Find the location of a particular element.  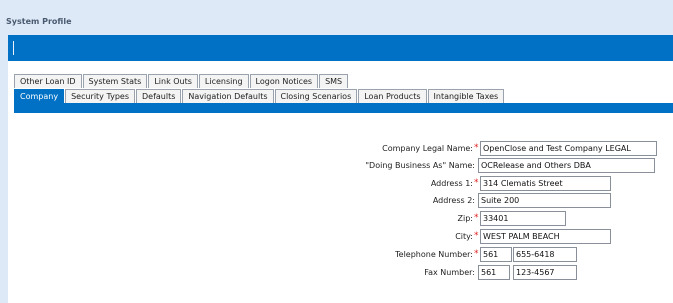

address2-field: Suite 200 is located at coordinates (544, 200).